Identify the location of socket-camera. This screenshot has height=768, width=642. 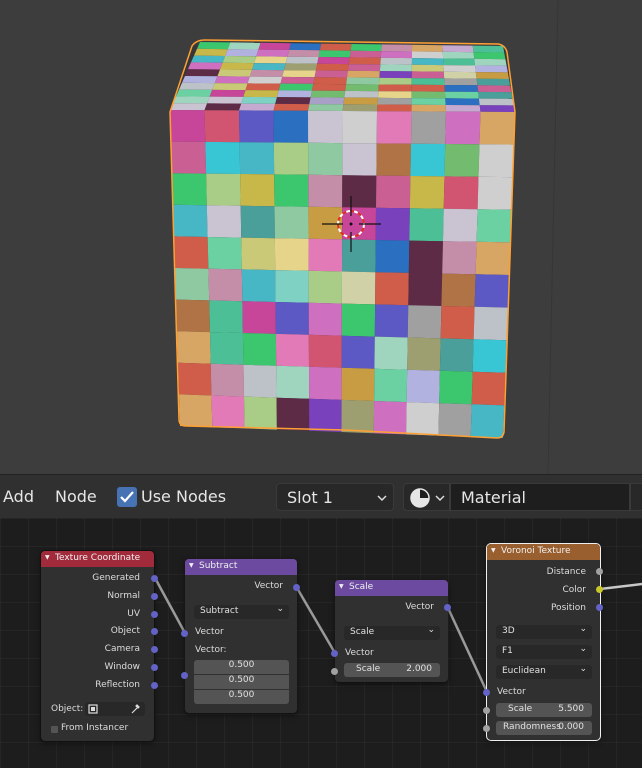
(154, 649).